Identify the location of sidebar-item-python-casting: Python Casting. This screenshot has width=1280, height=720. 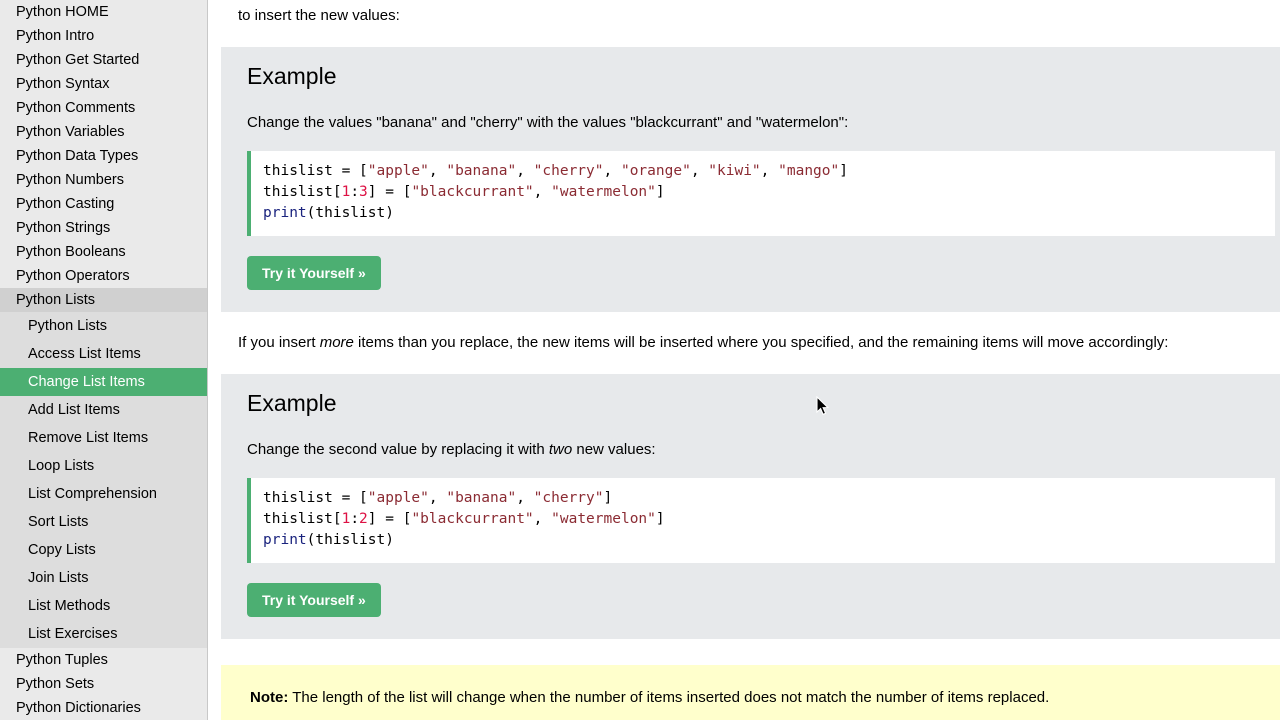
(103, 204).